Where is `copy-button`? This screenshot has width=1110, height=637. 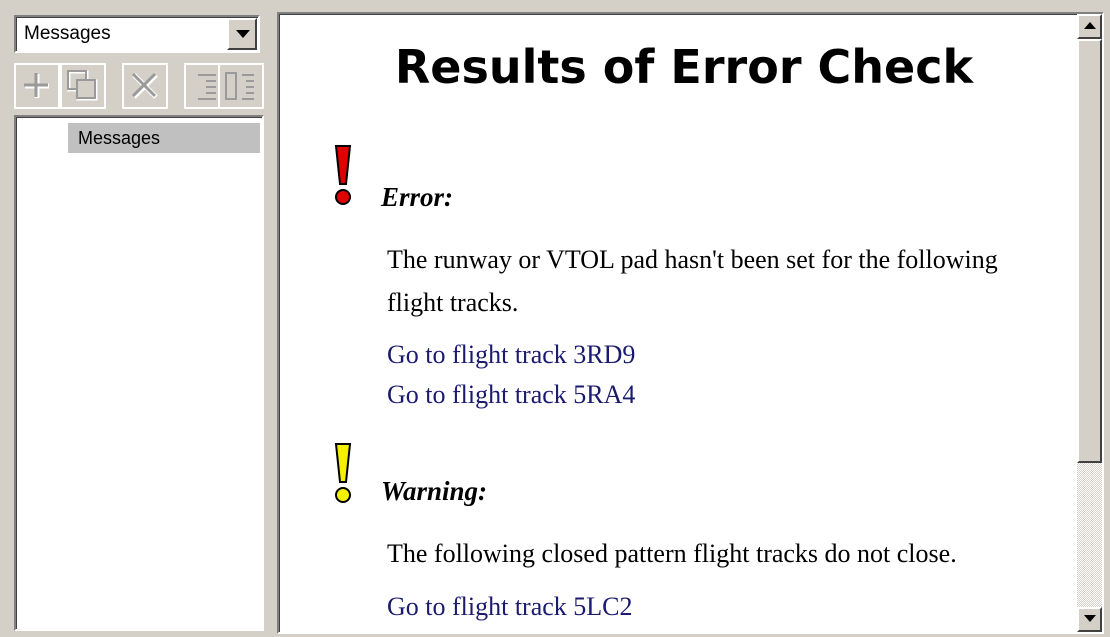 copy-button is located at coordinates (83, 87).